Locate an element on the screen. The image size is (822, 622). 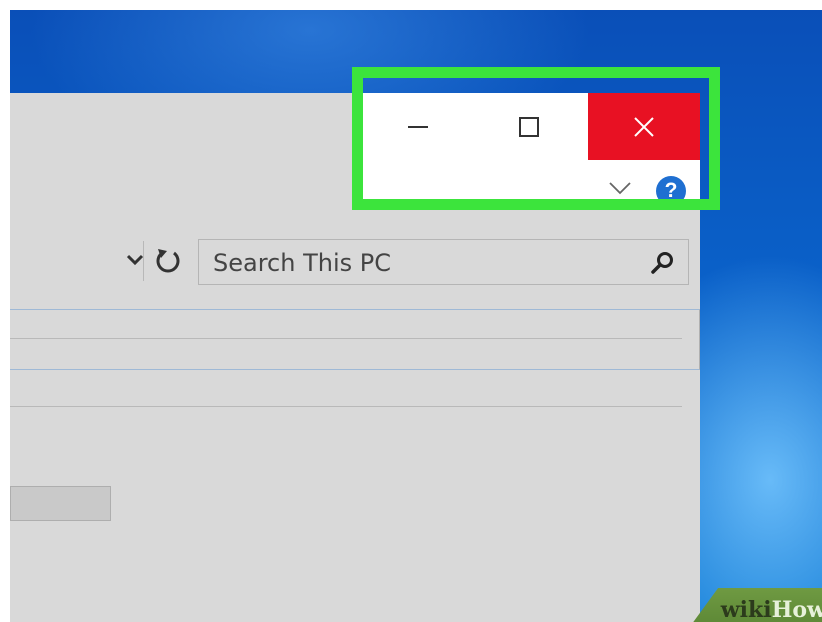
section-divider is located at coordinates (346, 406).